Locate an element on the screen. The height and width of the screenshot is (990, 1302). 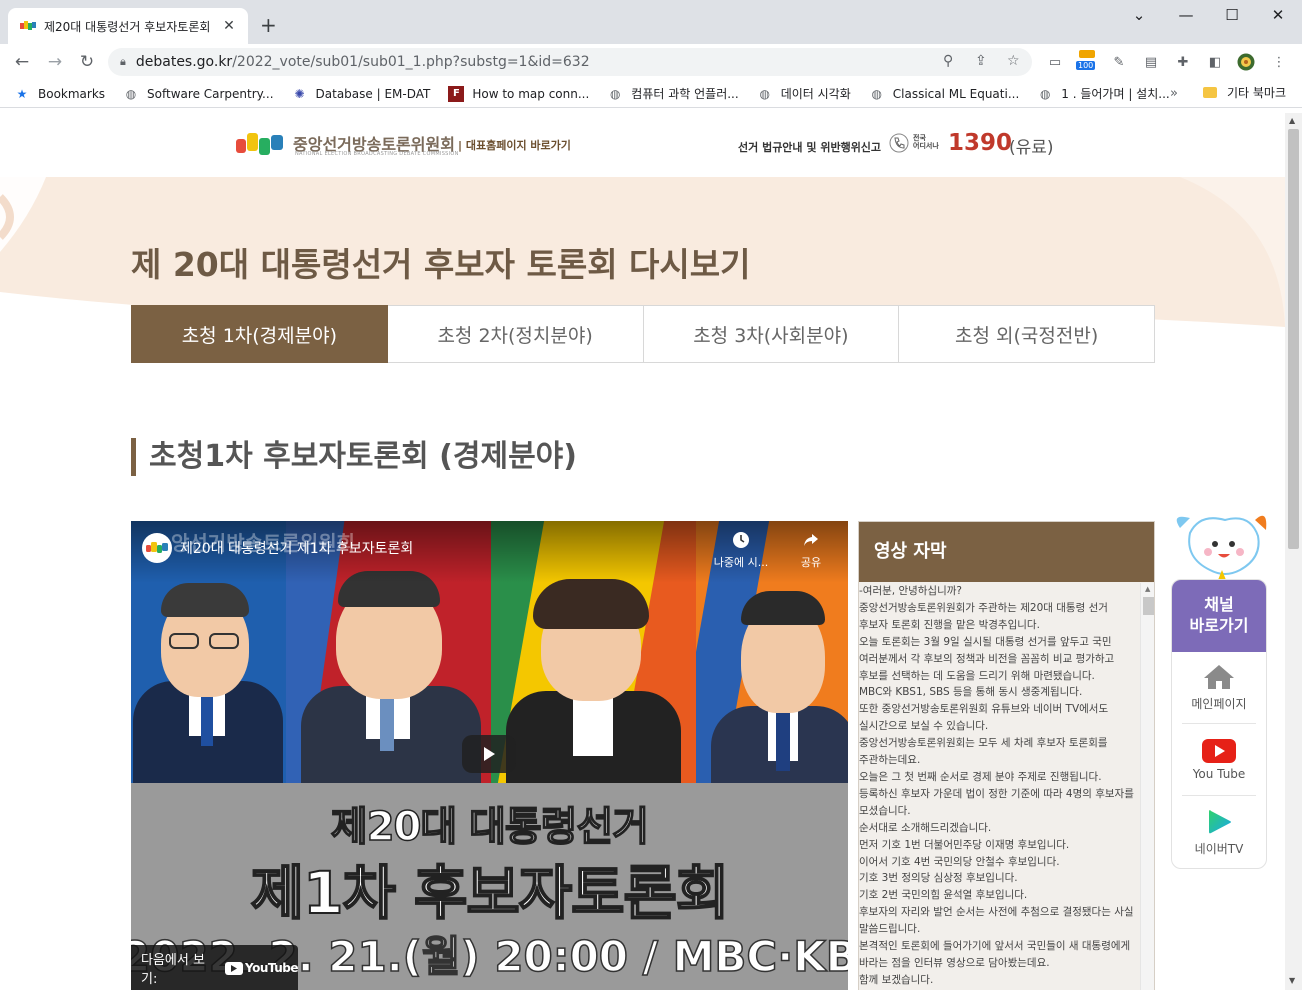
side-panel-icon: ◧ is located at coordinates (1215, 62).